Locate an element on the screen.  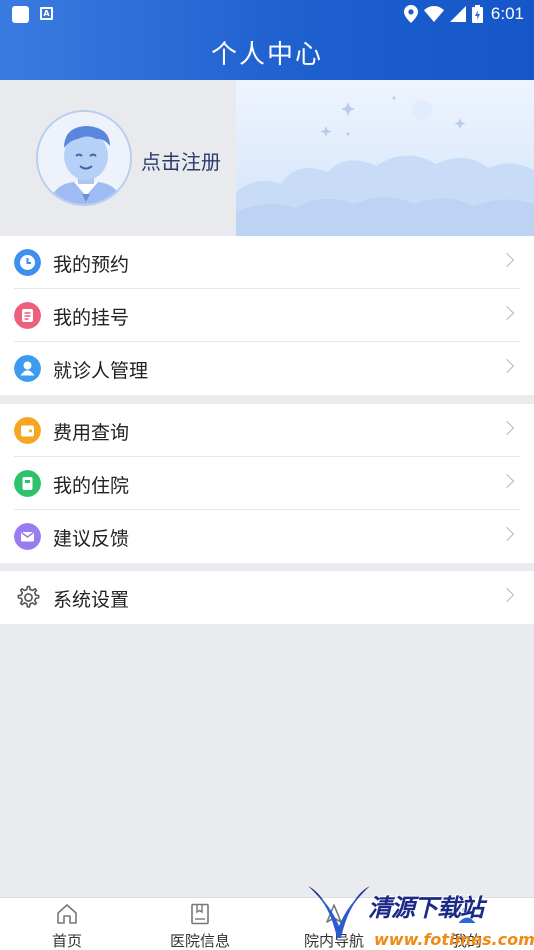
page-title: 个人中心 is located at coordinates (266, 55).